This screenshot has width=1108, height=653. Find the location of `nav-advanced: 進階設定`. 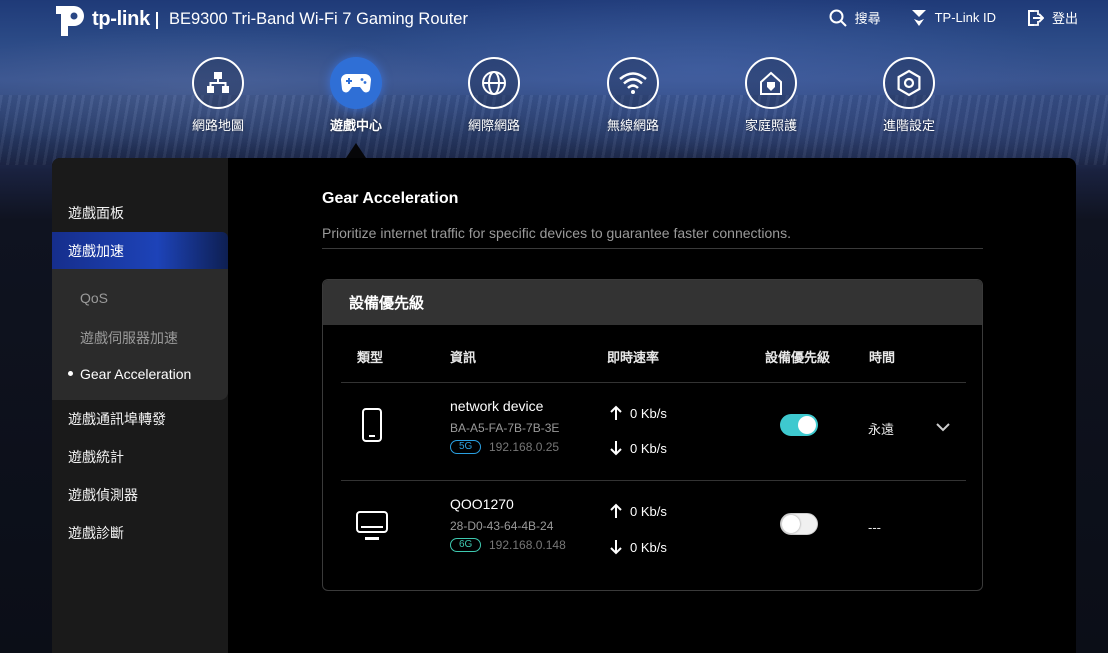

nav-advanced: 進階設定 is located at coordinates (909, 95).